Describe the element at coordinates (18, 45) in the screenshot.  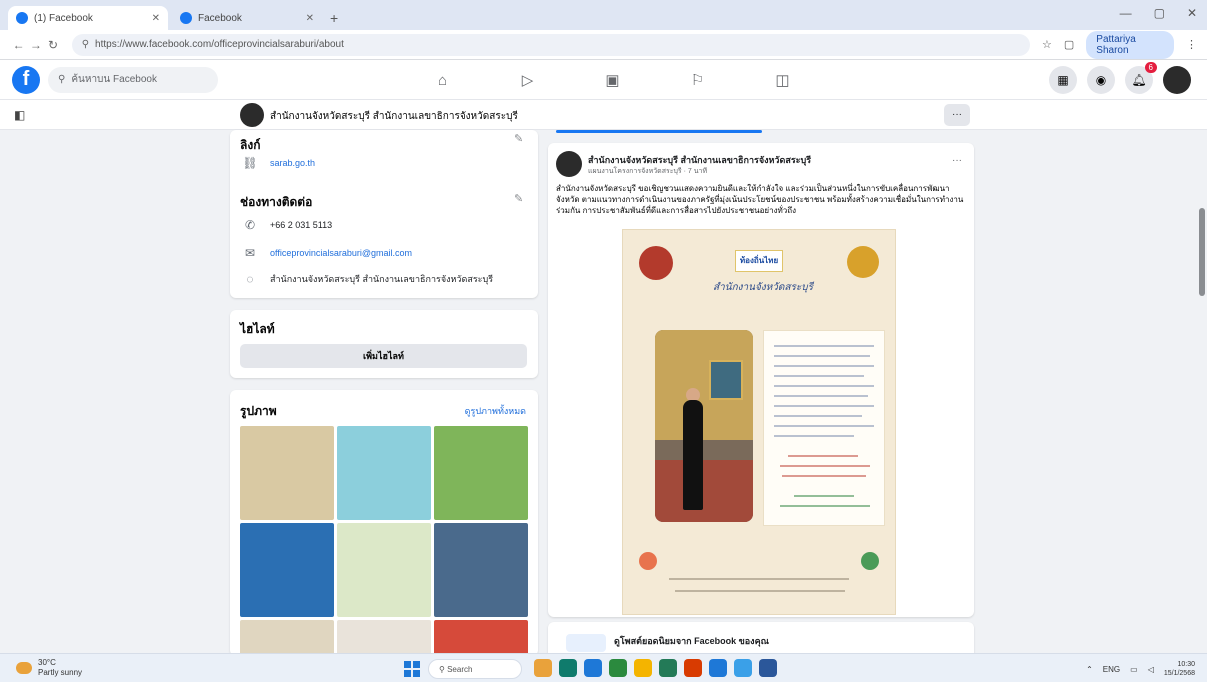
I see `back-icon: ←` at that location.